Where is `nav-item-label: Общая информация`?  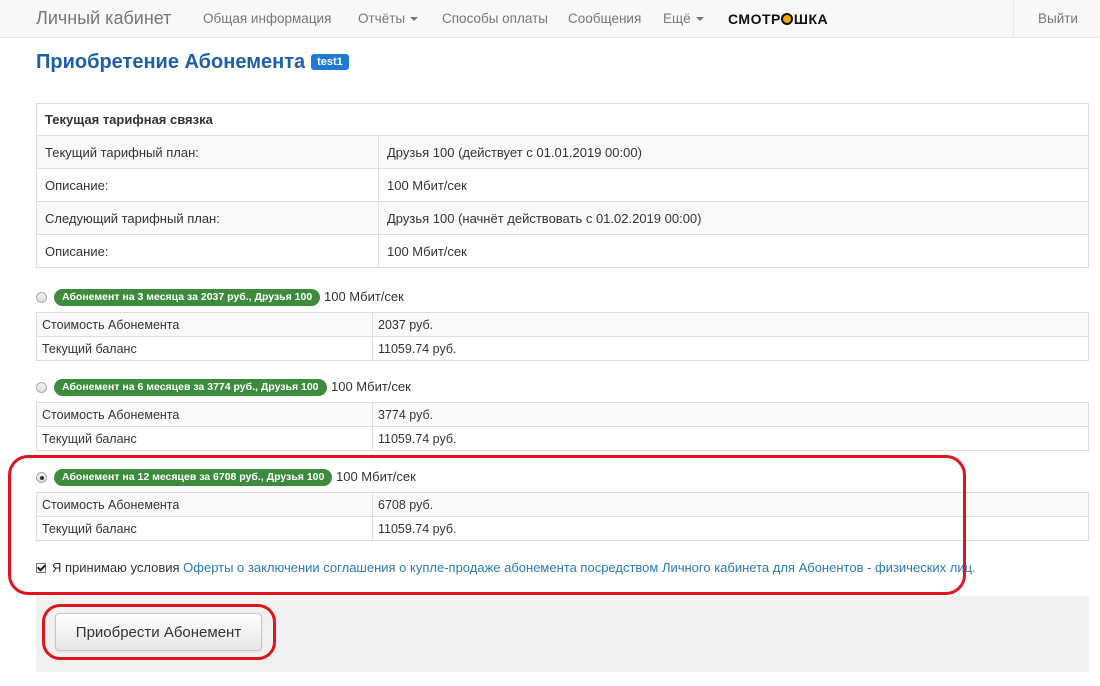
nav-item-label: Общая информация is located at coordinates (267, 18).